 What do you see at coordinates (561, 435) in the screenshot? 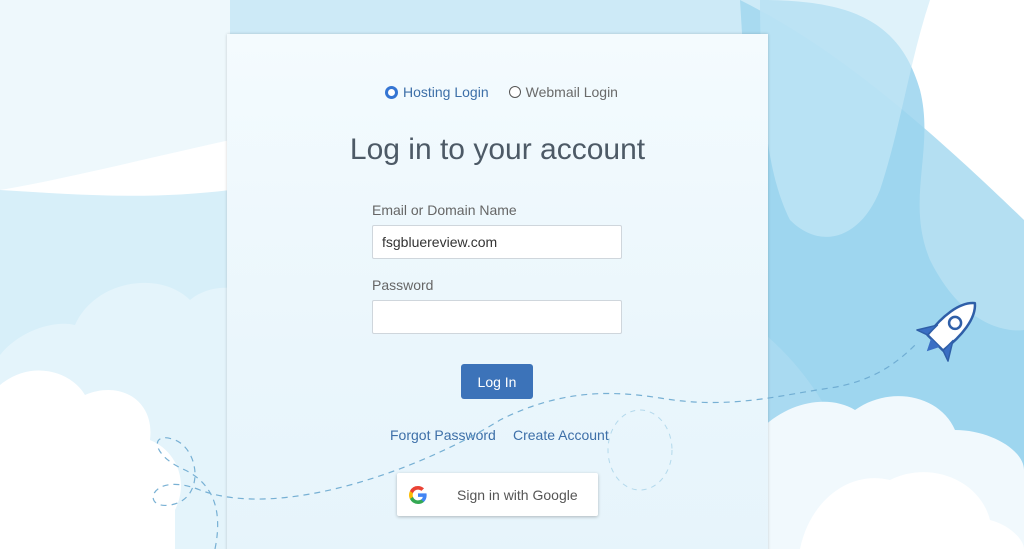
I see `create-account-link: Create Account` at bounding box center [561, 435].